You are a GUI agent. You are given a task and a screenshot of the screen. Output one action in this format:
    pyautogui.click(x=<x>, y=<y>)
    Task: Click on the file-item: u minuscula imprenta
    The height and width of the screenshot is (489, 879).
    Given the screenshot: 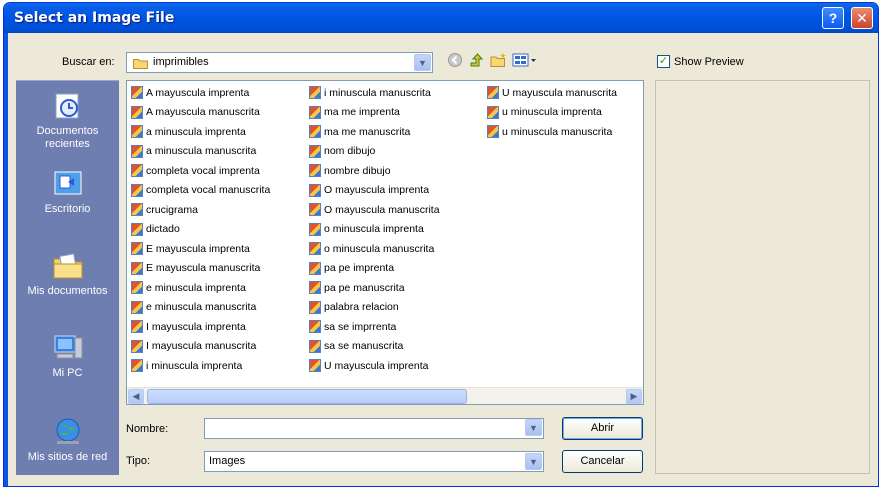 What is the action you would take?
    pyautogui.click(x=552, y=113)
    